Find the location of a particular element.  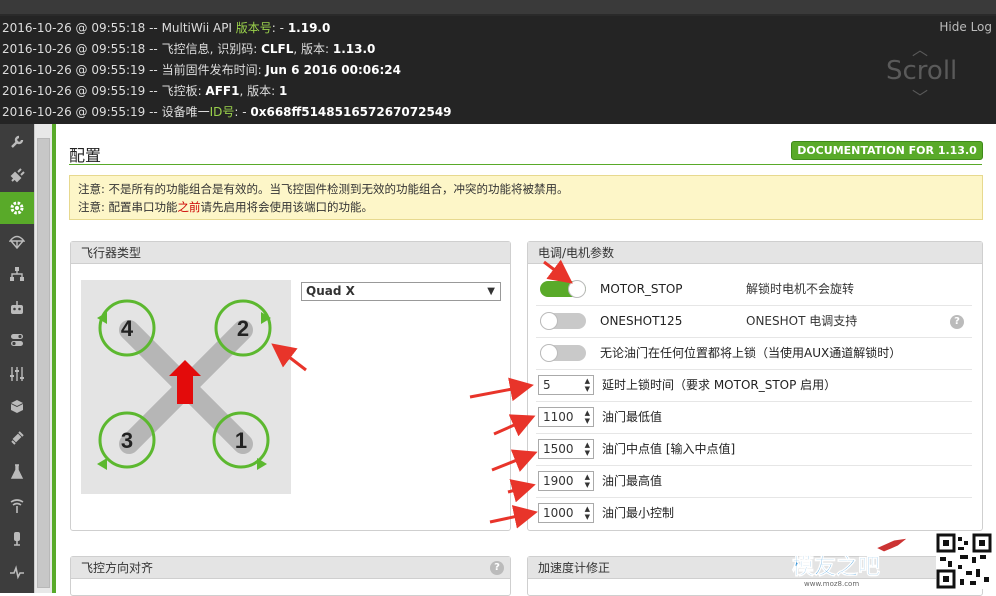

oneshot125-toggle is located at coordinates (563, 321).